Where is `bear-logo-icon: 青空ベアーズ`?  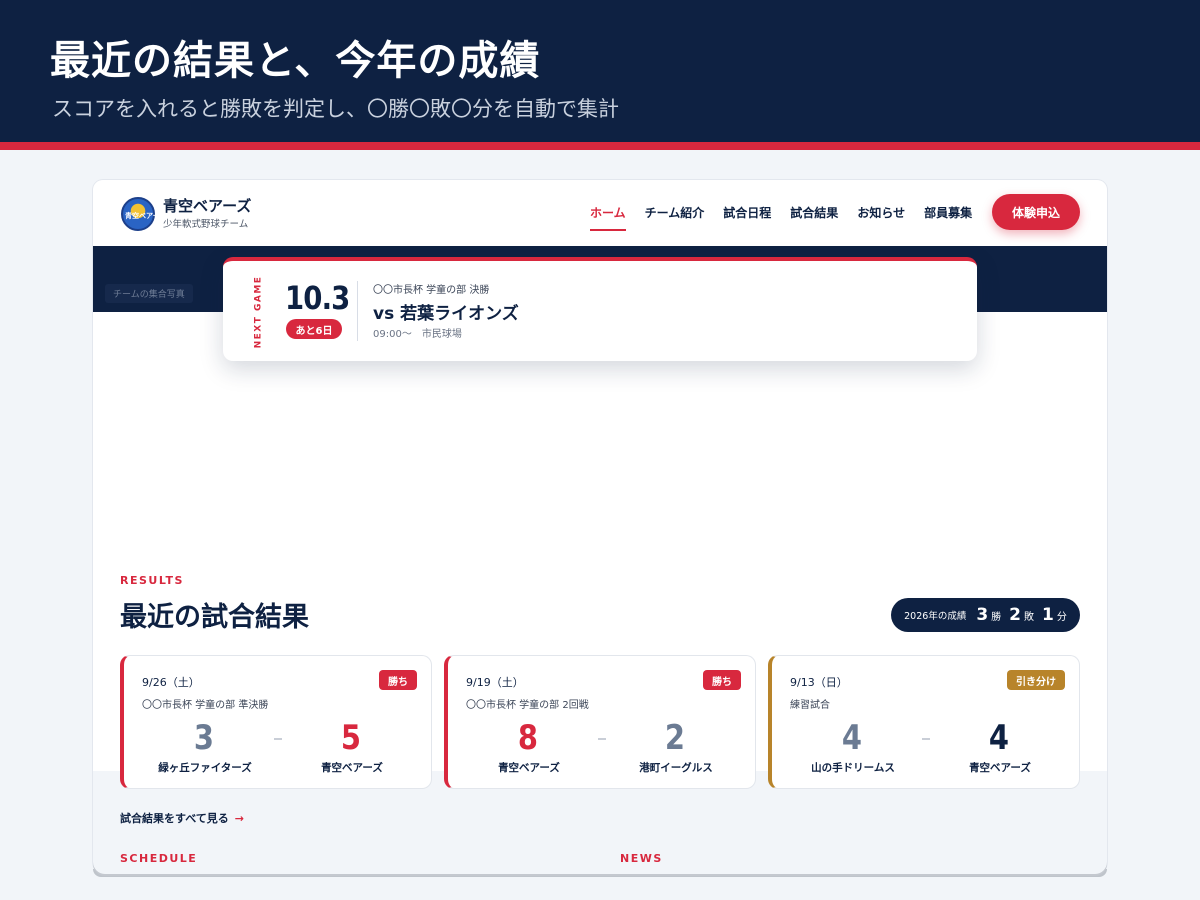
bear-logo-icon: 青空ベアーズ is located at coordinates (143, 214).